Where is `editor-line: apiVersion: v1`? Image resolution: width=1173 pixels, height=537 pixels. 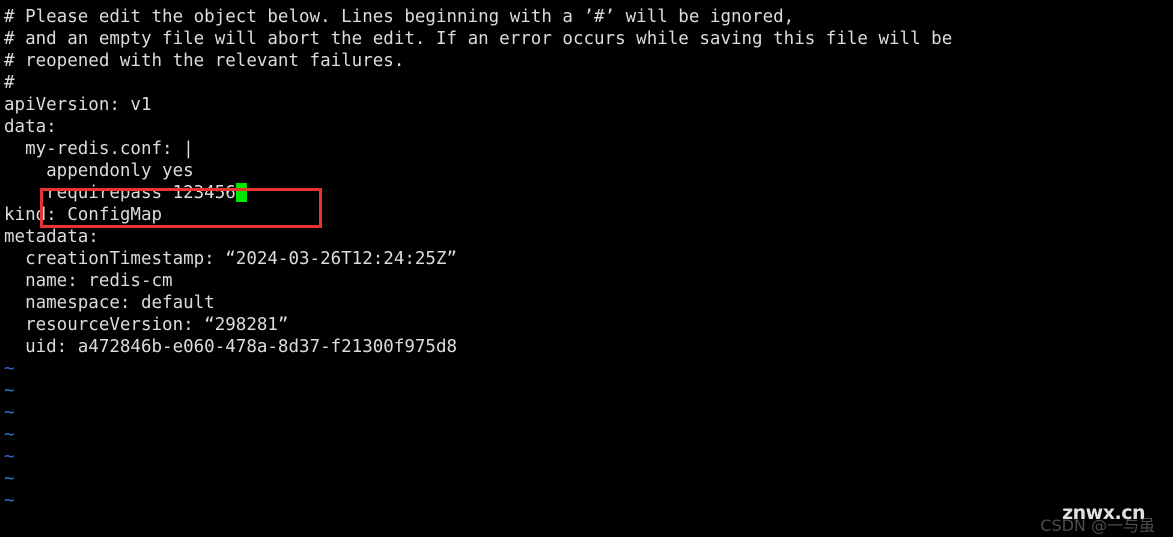
editor-line: apiVersion: v1 is located at coordinates (78, 105).